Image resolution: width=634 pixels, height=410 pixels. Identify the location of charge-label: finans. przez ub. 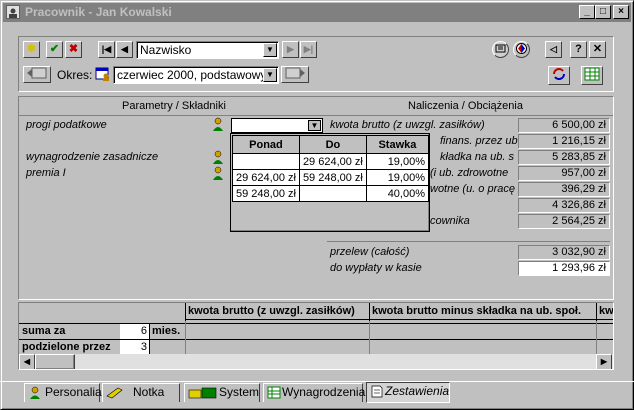
(479, 141).